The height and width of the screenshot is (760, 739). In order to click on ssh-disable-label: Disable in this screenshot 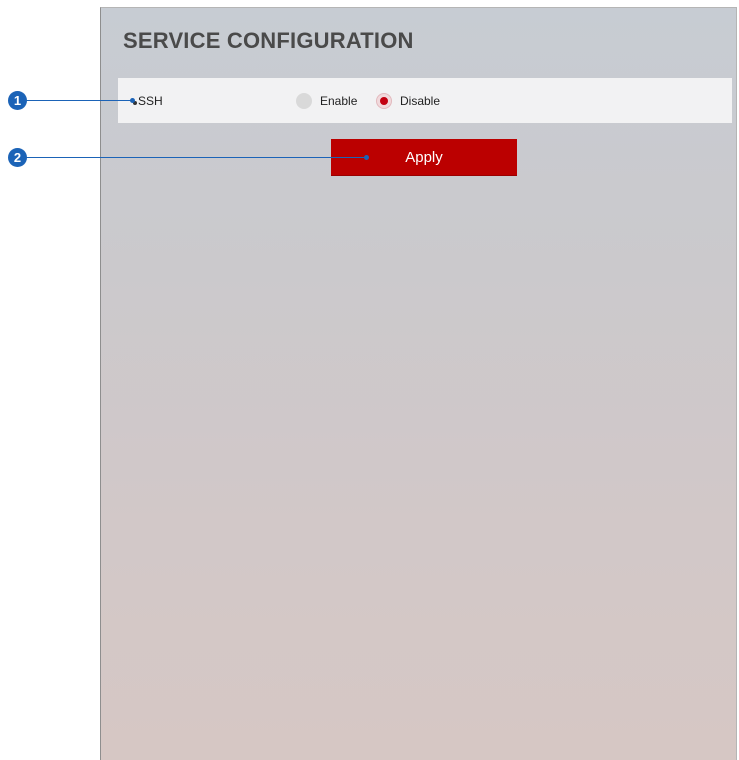, I will do `click(420, 101)`.